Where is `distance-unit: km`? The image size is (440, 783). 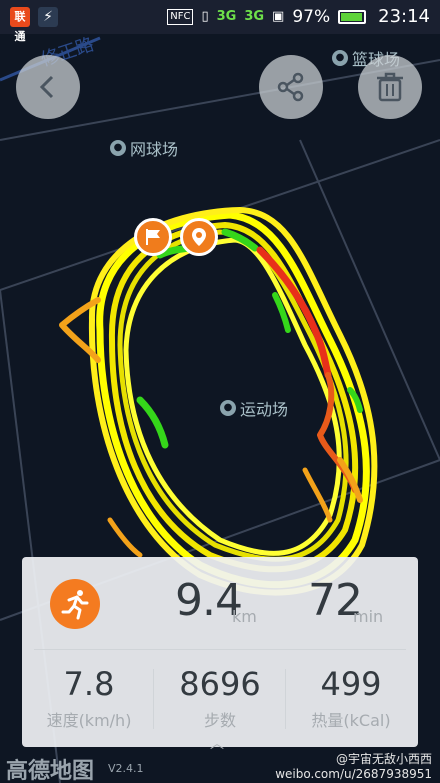
distance-unit: km is located at coordinates (244, 616).